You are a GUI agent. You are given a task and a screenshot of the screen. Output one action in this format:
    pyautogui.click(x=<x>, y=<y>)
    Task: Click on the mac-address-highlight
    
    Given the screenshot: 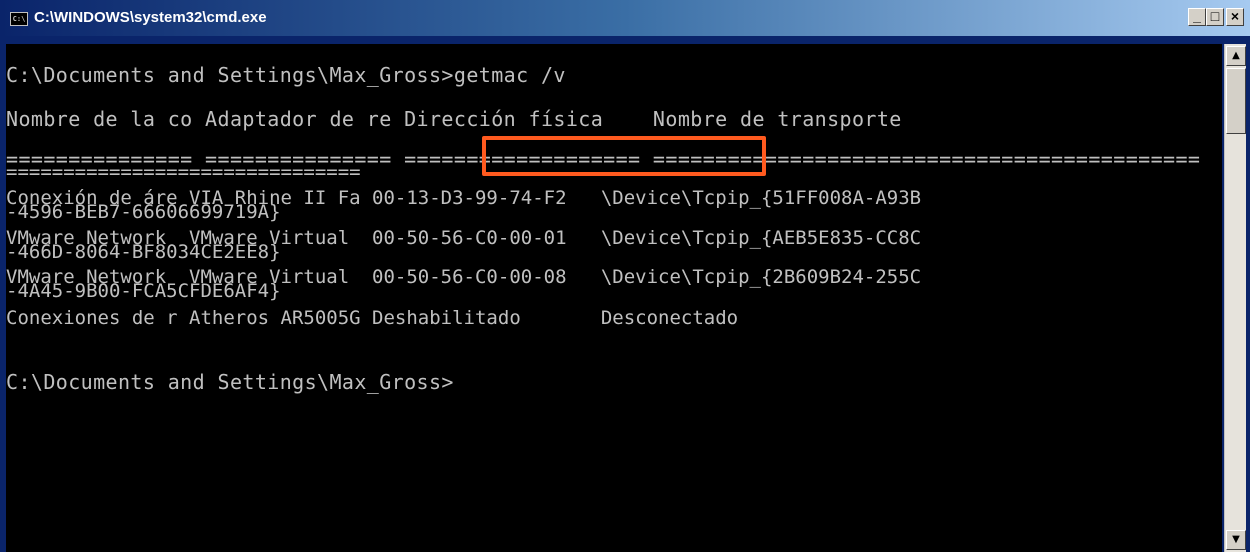 What is the action you would take?
    pyautogui.click(x=624, y=156)
    